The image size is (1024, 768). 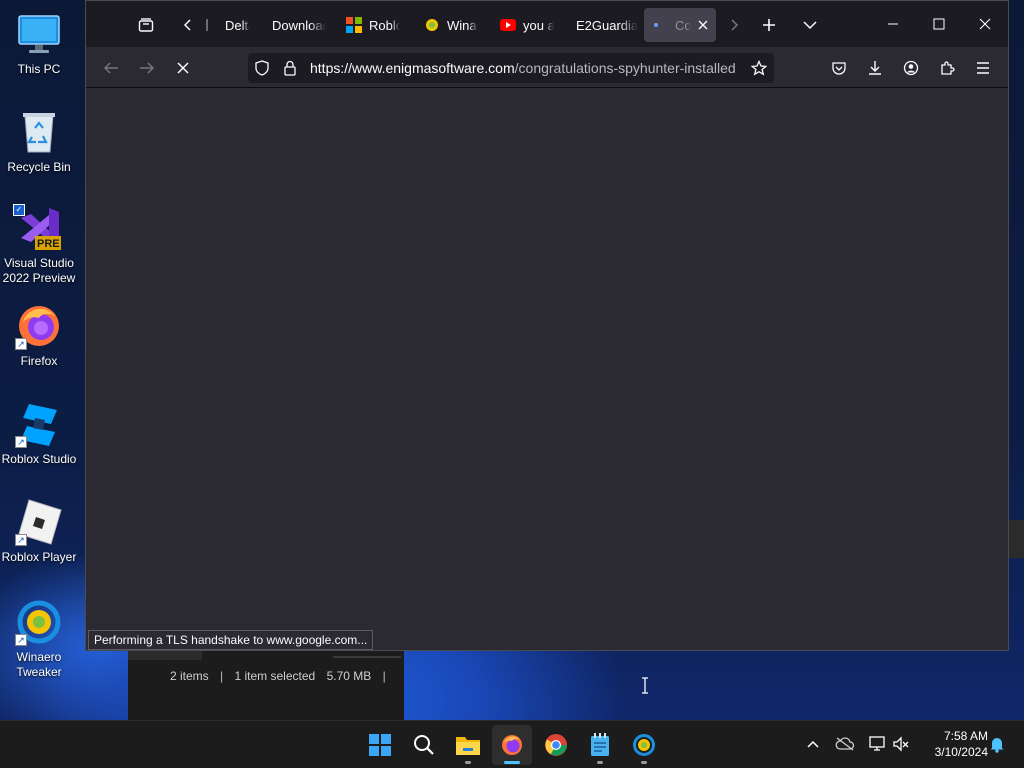 What do you see at coordinates (901, 744) in the screenshot?
I see `volume-tray-button` at bounding box center [901, 744].